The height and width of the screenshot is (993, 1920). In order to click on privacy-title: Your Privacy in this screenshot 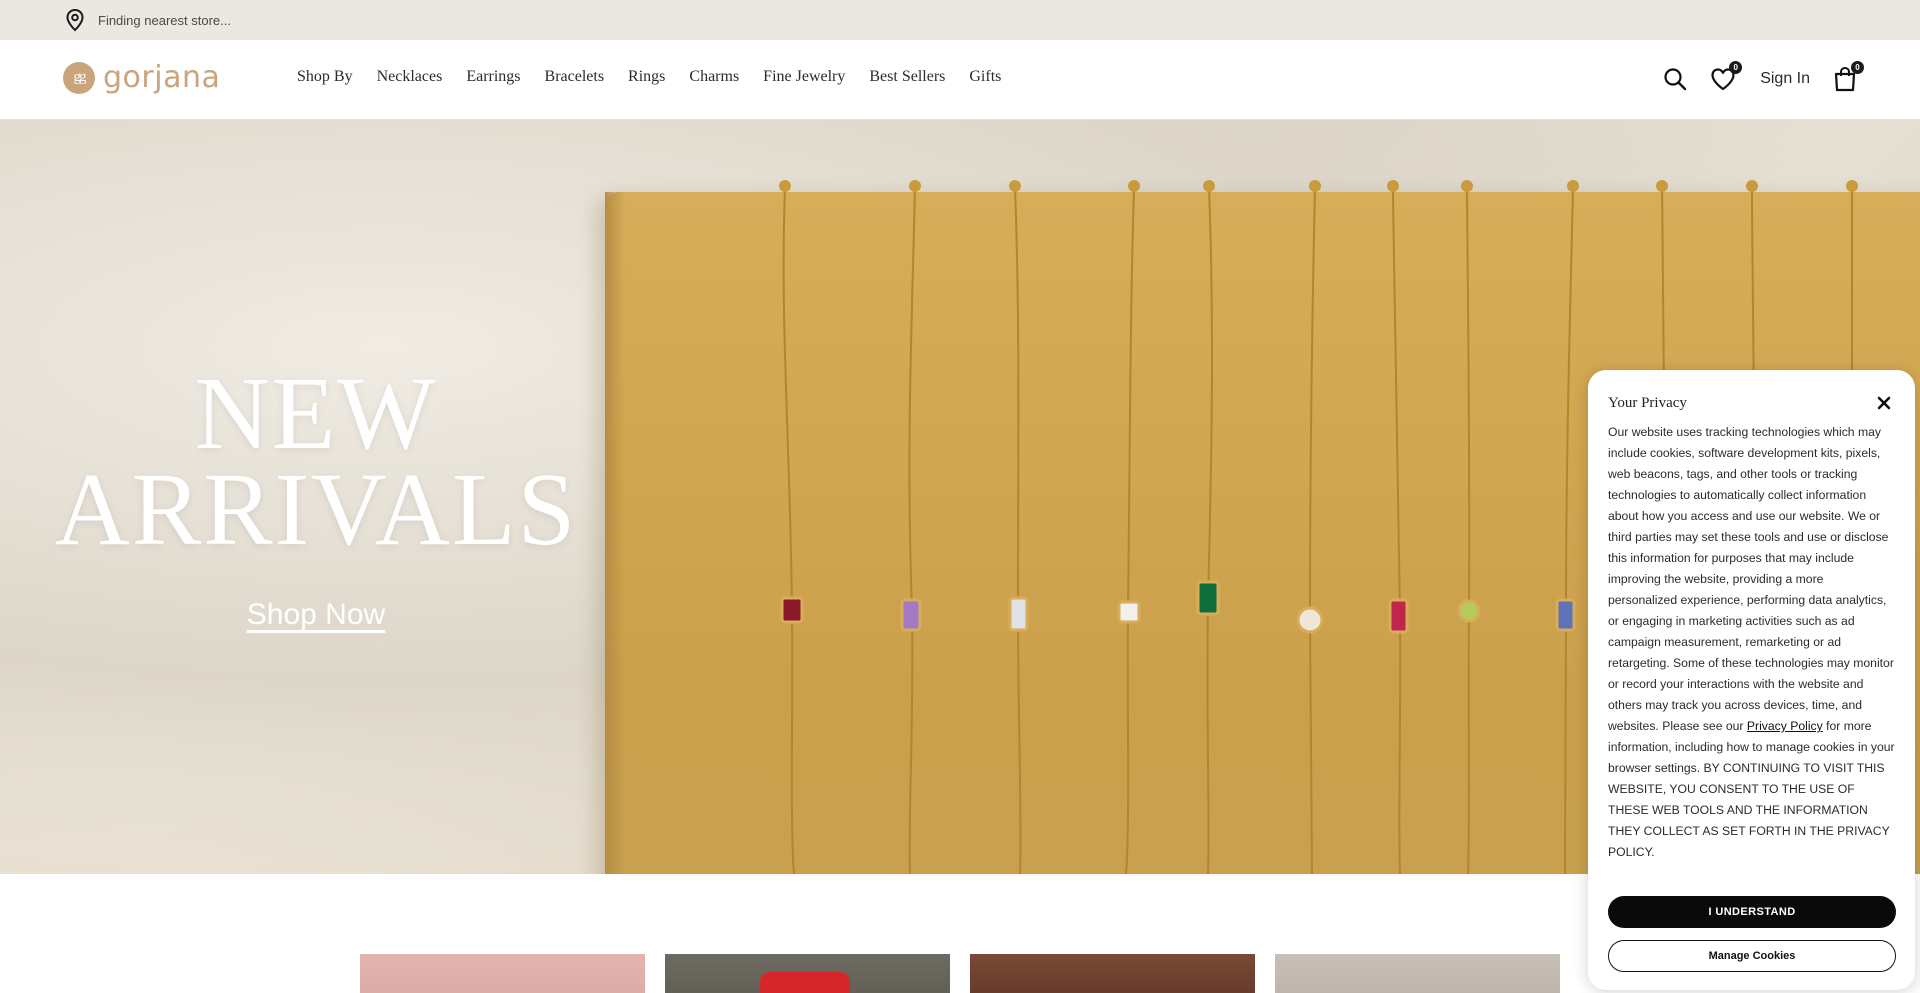, I will do `click(1647, 402)`.